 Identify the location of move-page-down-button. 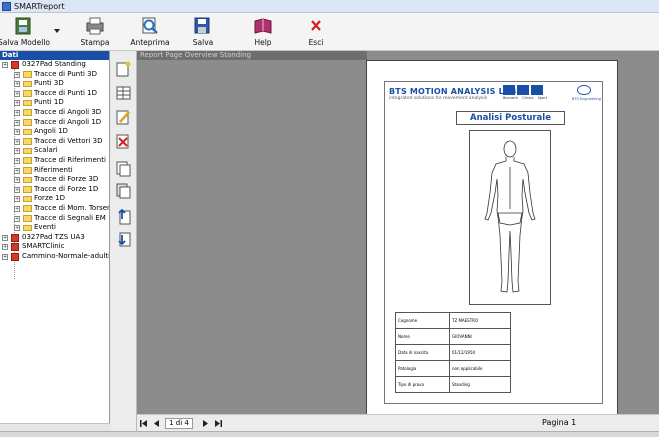
(123, 238).